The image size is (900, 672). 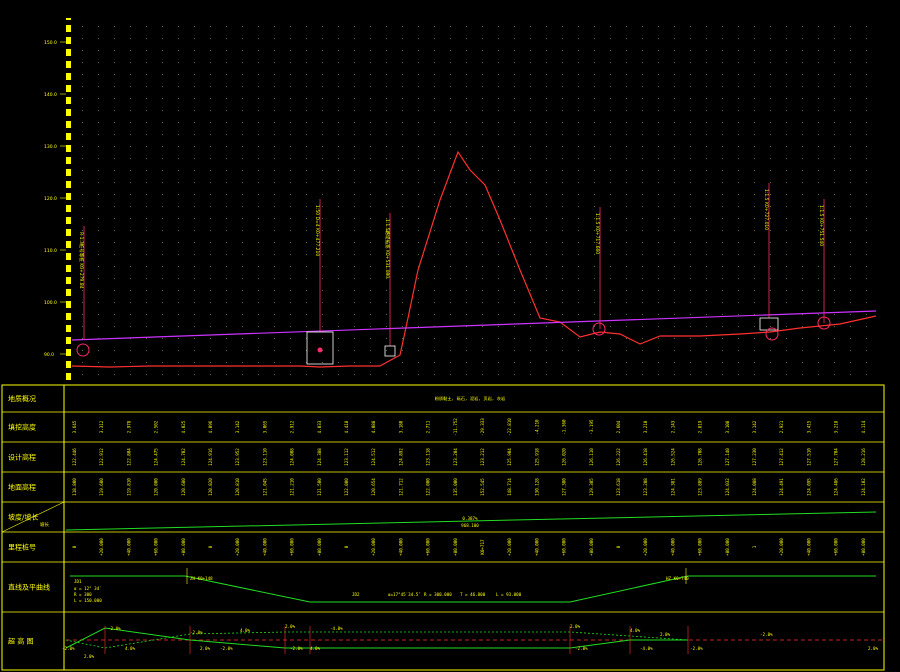 What do you see at coordinates (156, 426) in the screenshot?
I see `cut-fill-value: 2.502` at bounding box center [156, 426].